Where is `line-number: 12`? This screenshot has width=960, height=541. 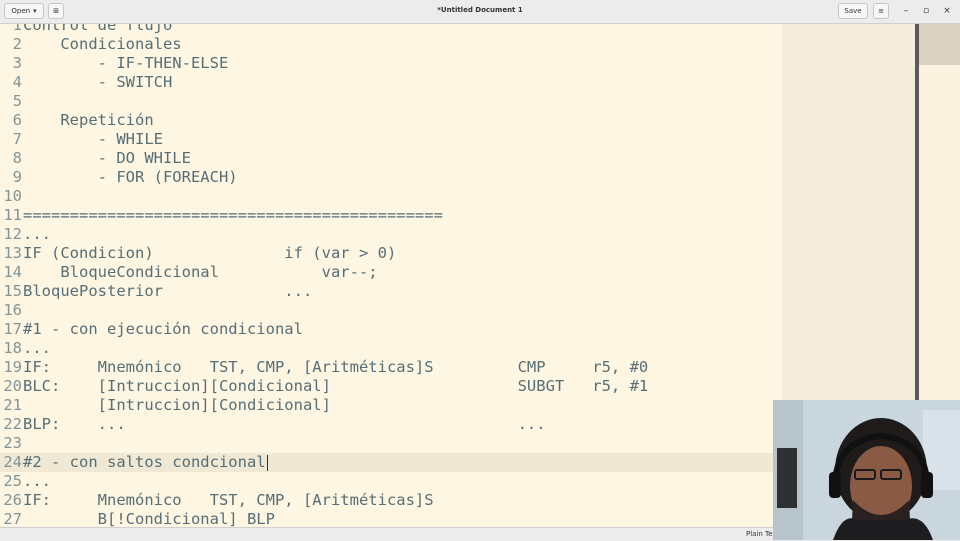
line-number: 12 is located at coordinates (12, 234).